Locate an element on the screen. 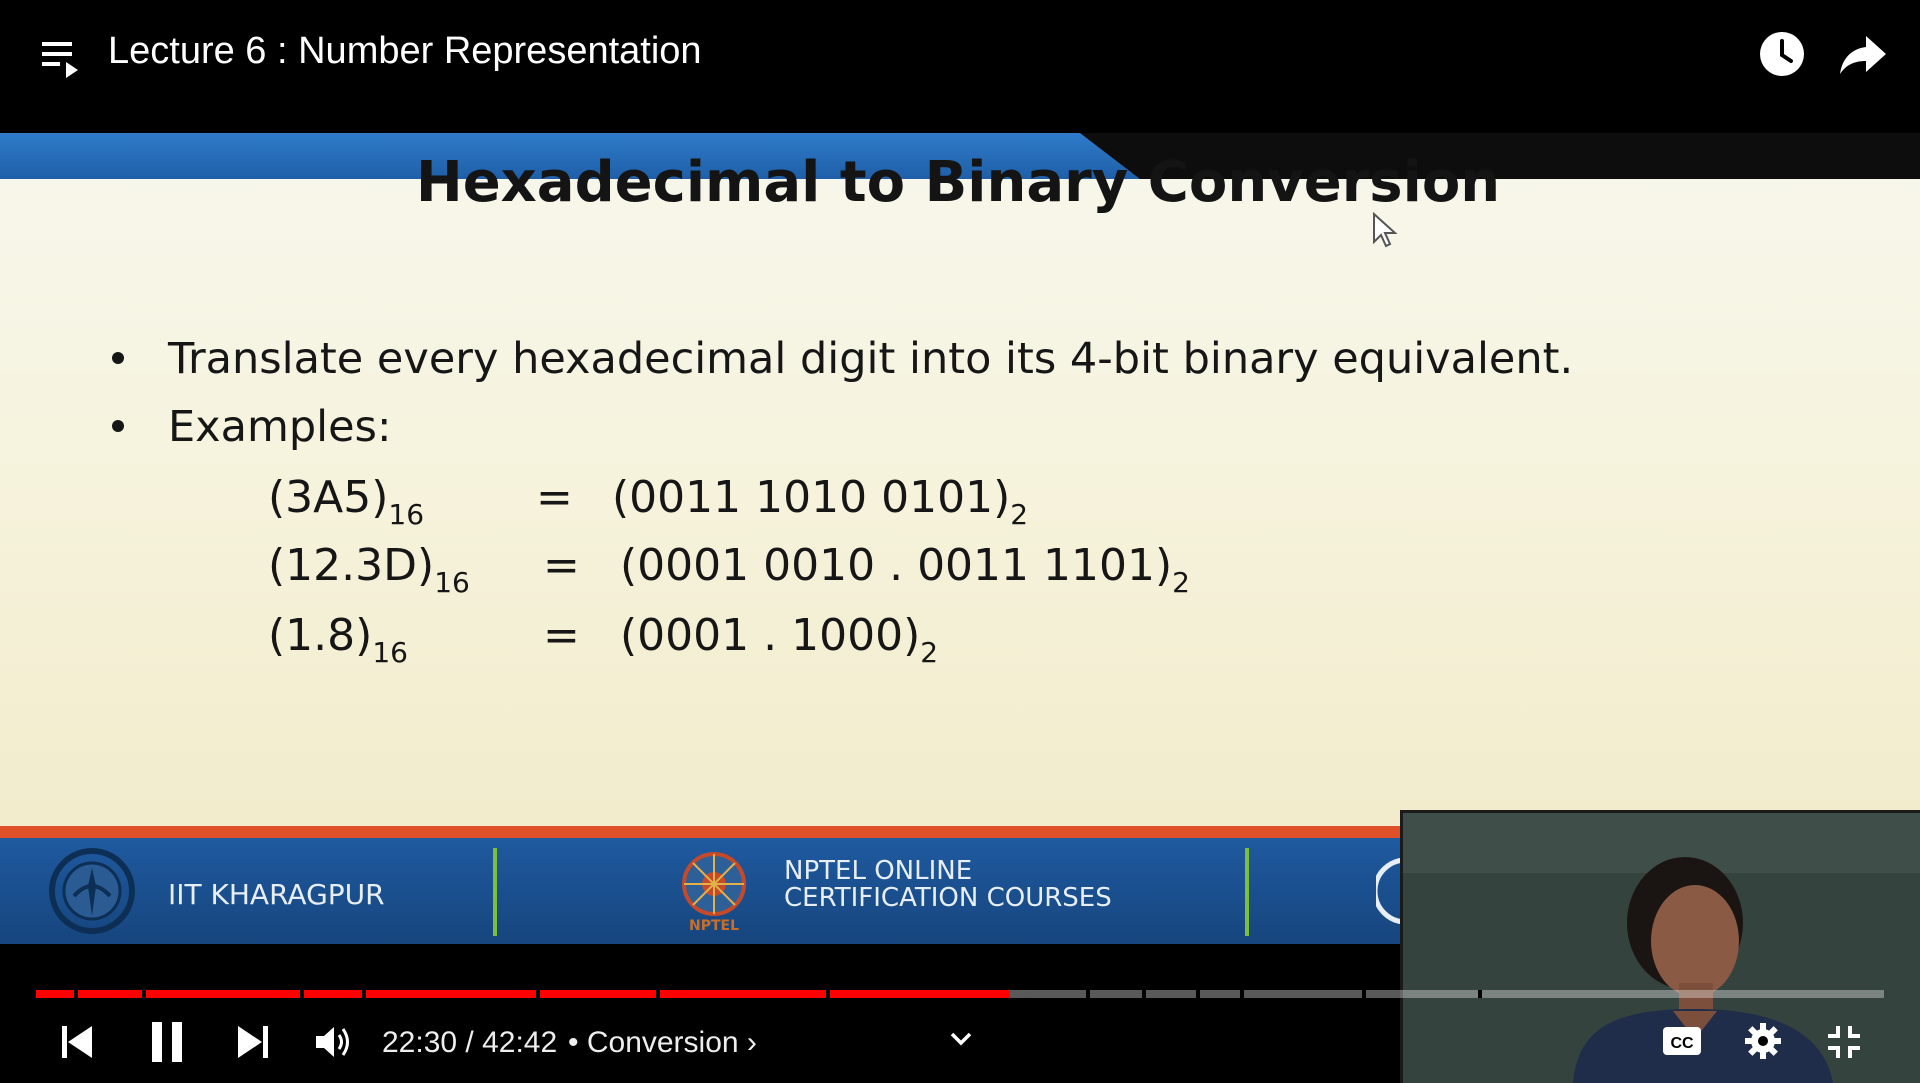 Image resolution: width=1920 pixels, height=1083 pixels. footer-institute-name: IIT KHARAGPUR is located at coordinates (276, 894).